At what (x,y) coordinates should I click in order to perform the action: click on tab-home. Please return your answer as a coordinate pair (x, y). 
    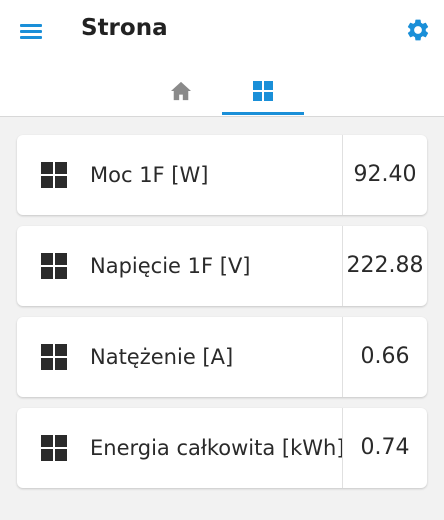
    Looking at the image, I should click on (181, 91).